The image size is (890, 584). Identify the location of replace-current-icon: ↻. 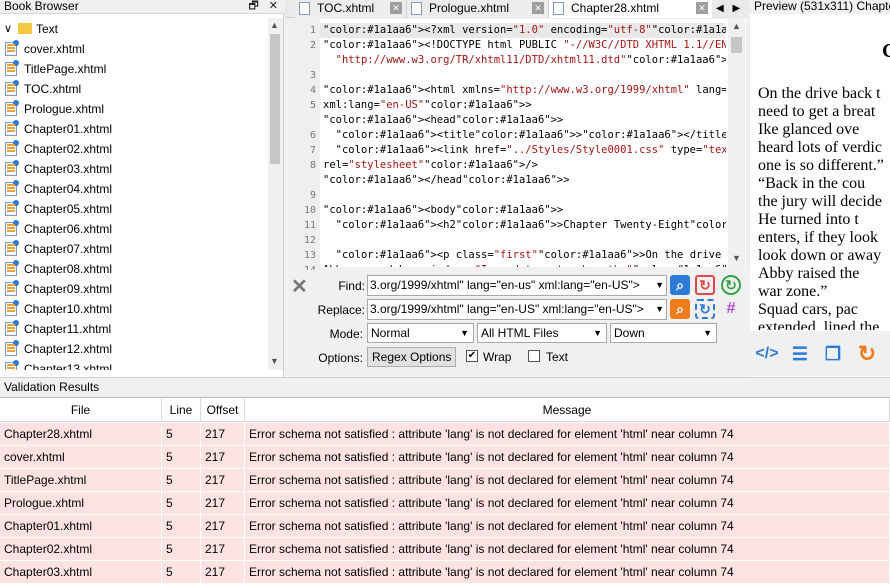
(705, 309).